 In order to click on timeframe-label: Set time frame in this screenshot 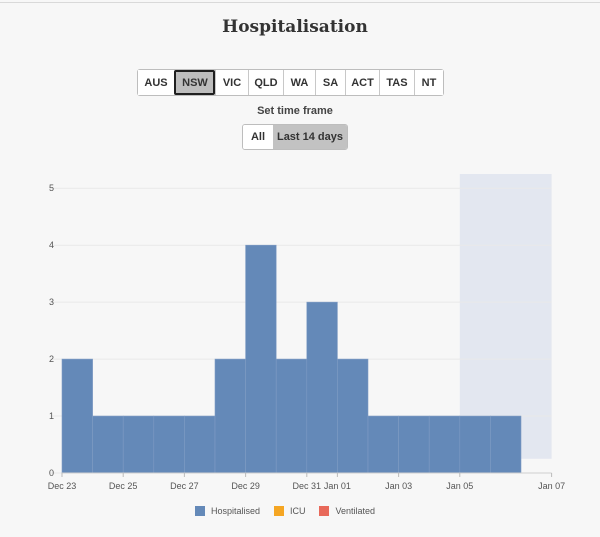, I will do `click(295, 111)`.